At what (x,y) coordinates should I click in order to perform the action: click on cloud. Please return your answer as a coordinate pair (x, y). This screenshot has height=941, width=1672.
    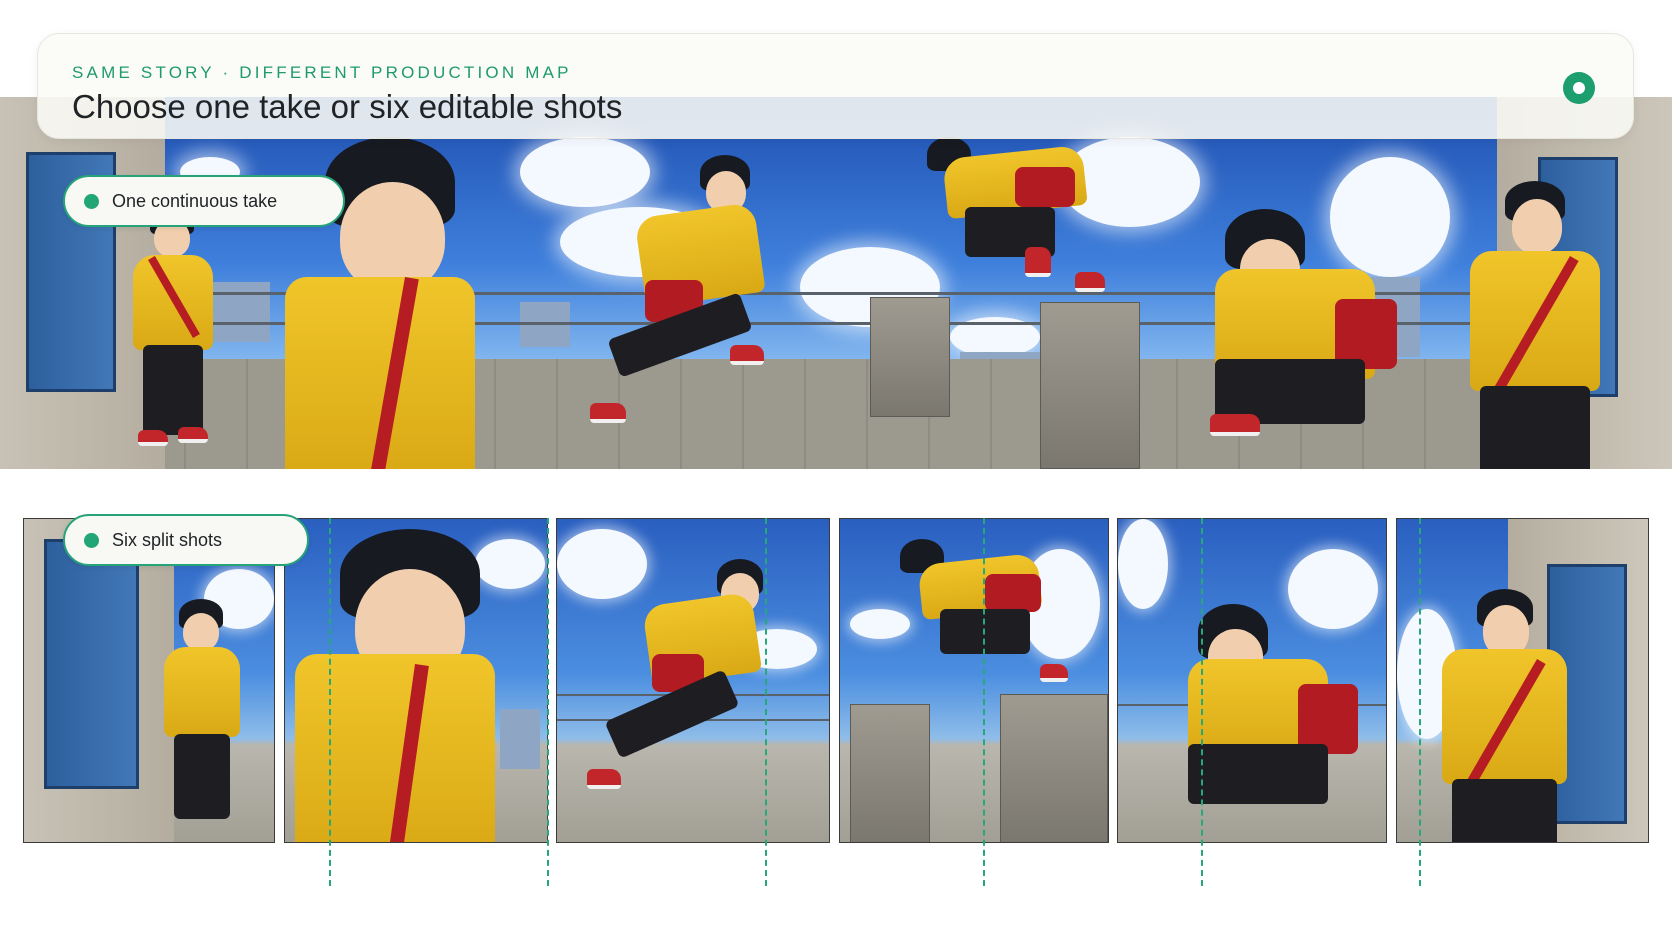
    Looking at the image, I should click on (1143, 564).